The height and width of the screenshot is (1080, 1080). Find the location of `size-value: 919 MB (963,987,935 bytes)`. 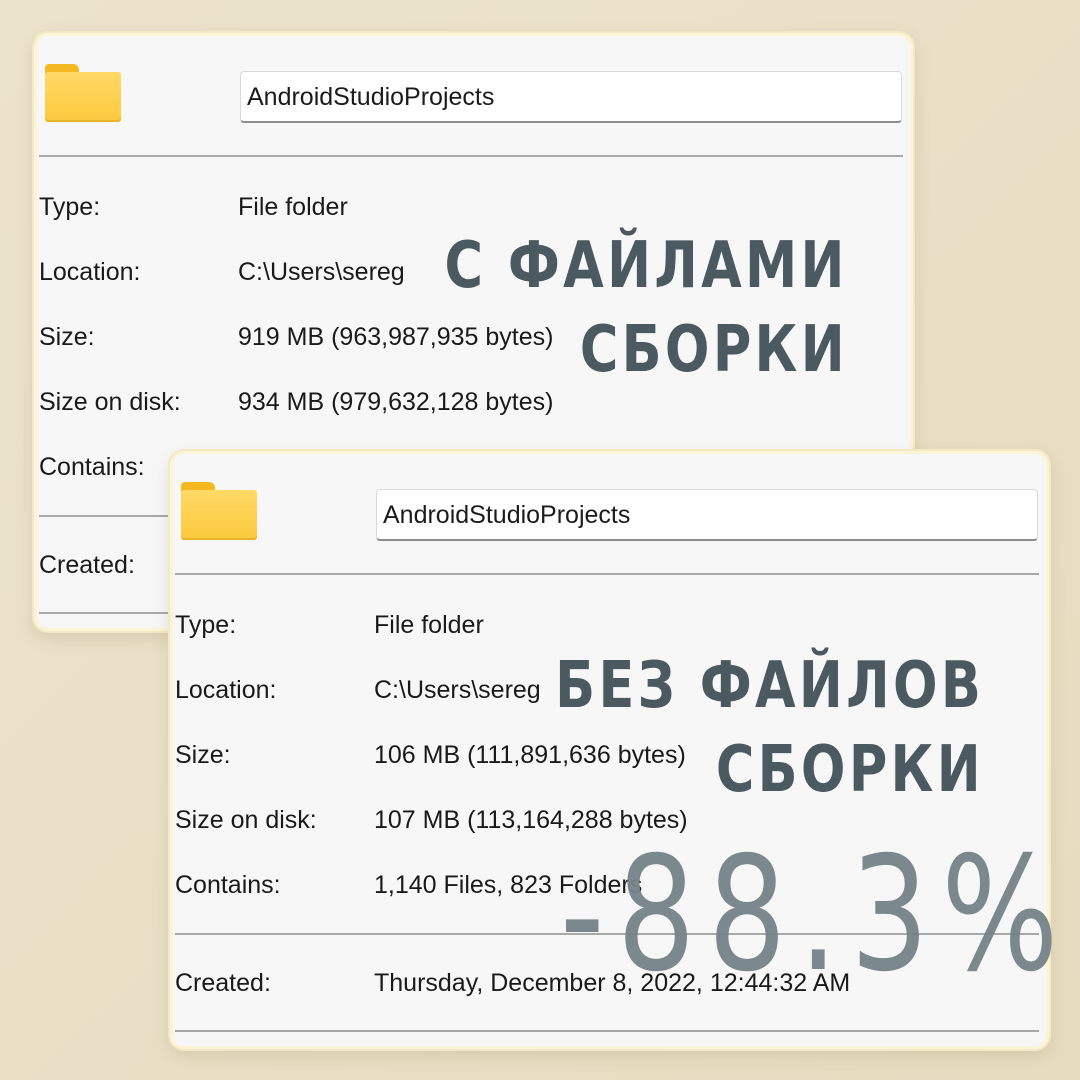

size-value: 919 MB (963,987,935 bytes) is located at coordinates (396, 337).